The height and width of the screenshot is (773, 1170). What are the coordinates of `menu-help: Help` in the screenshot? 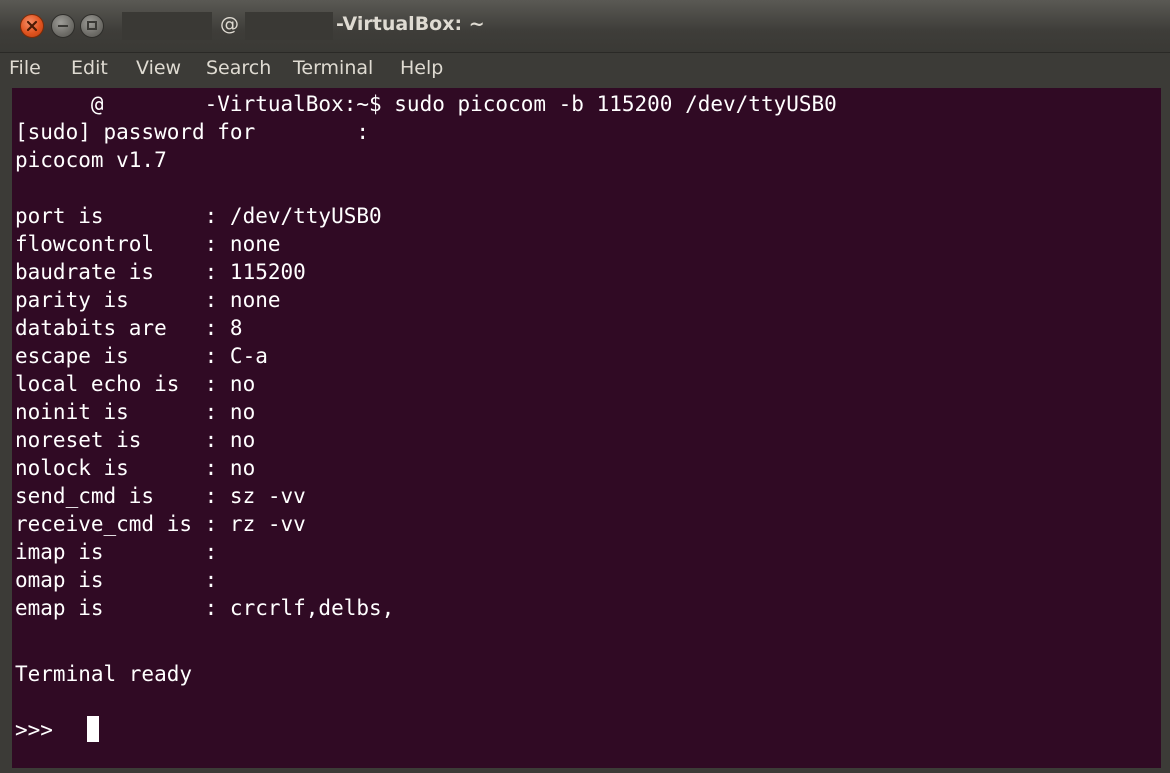 It's located at (421, 68).